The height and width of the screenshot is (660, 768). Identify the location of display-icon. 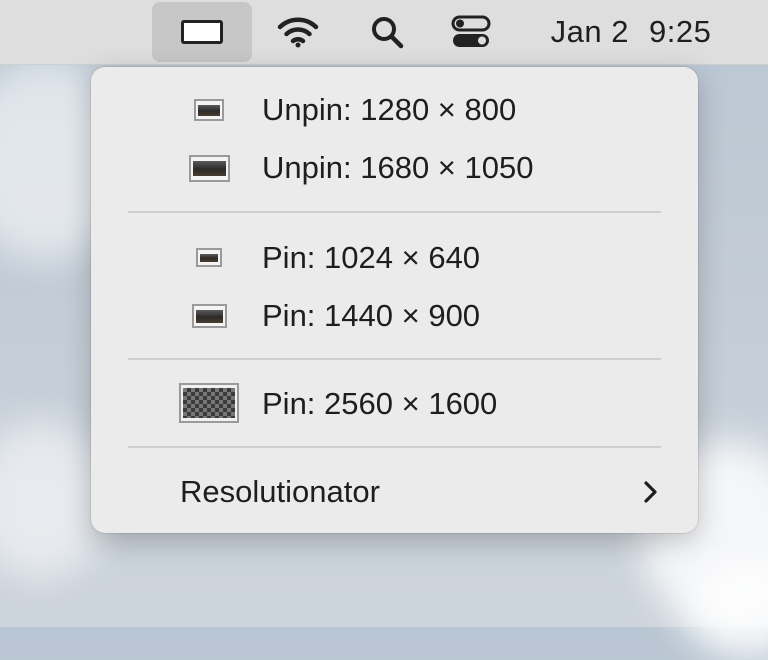
(202, 32).